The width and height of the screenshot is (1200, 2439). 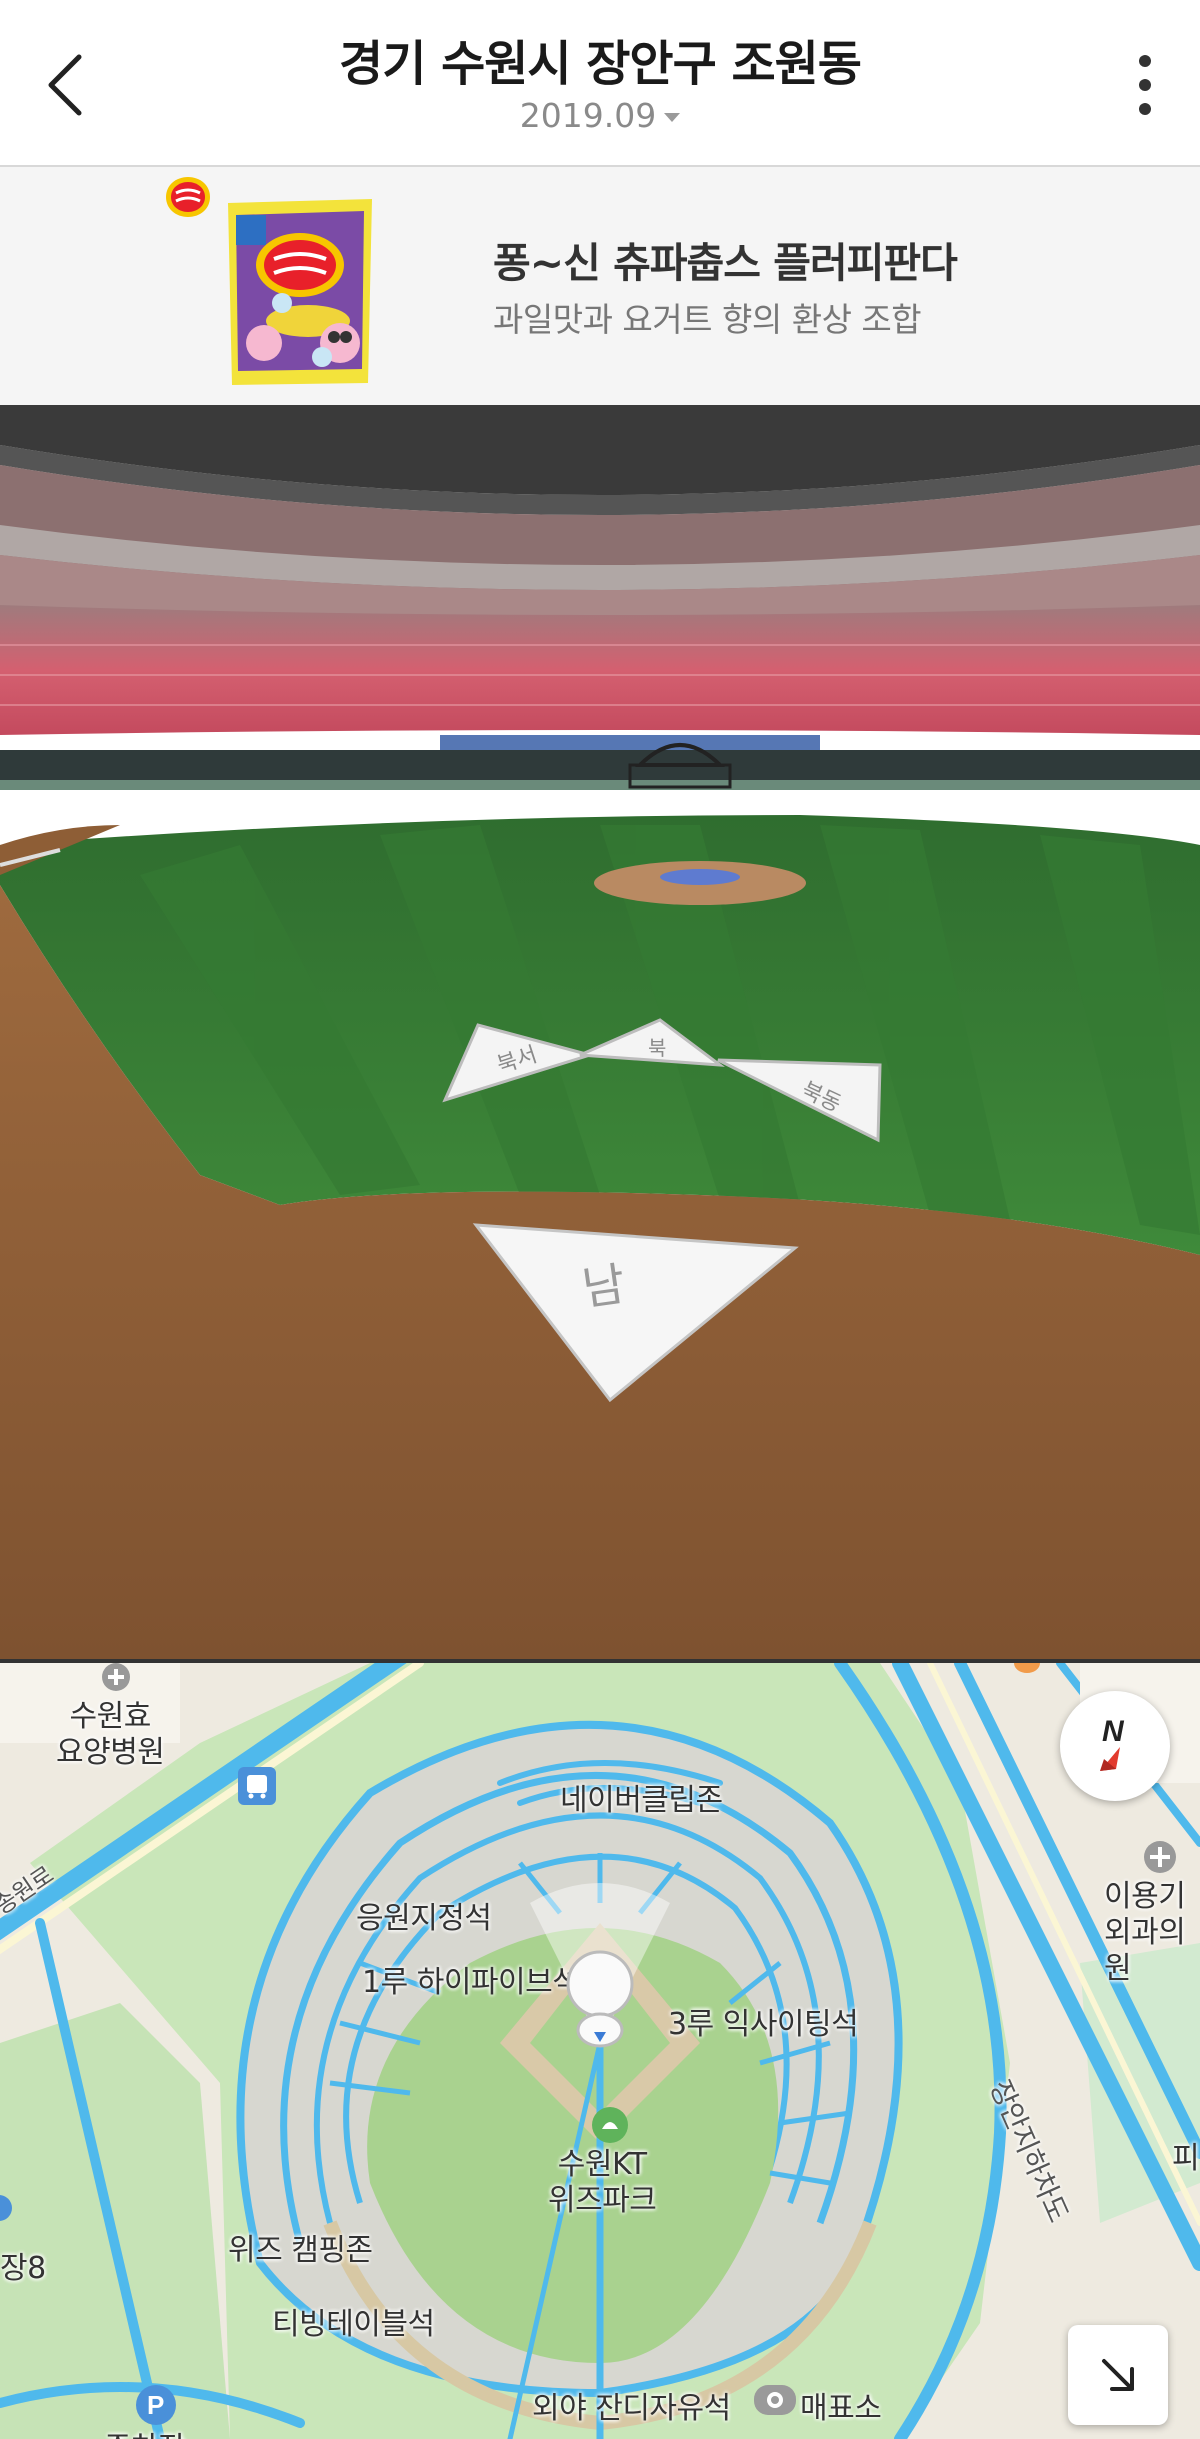 I want to click on svg-text: P, so click(x=155, y=2405).